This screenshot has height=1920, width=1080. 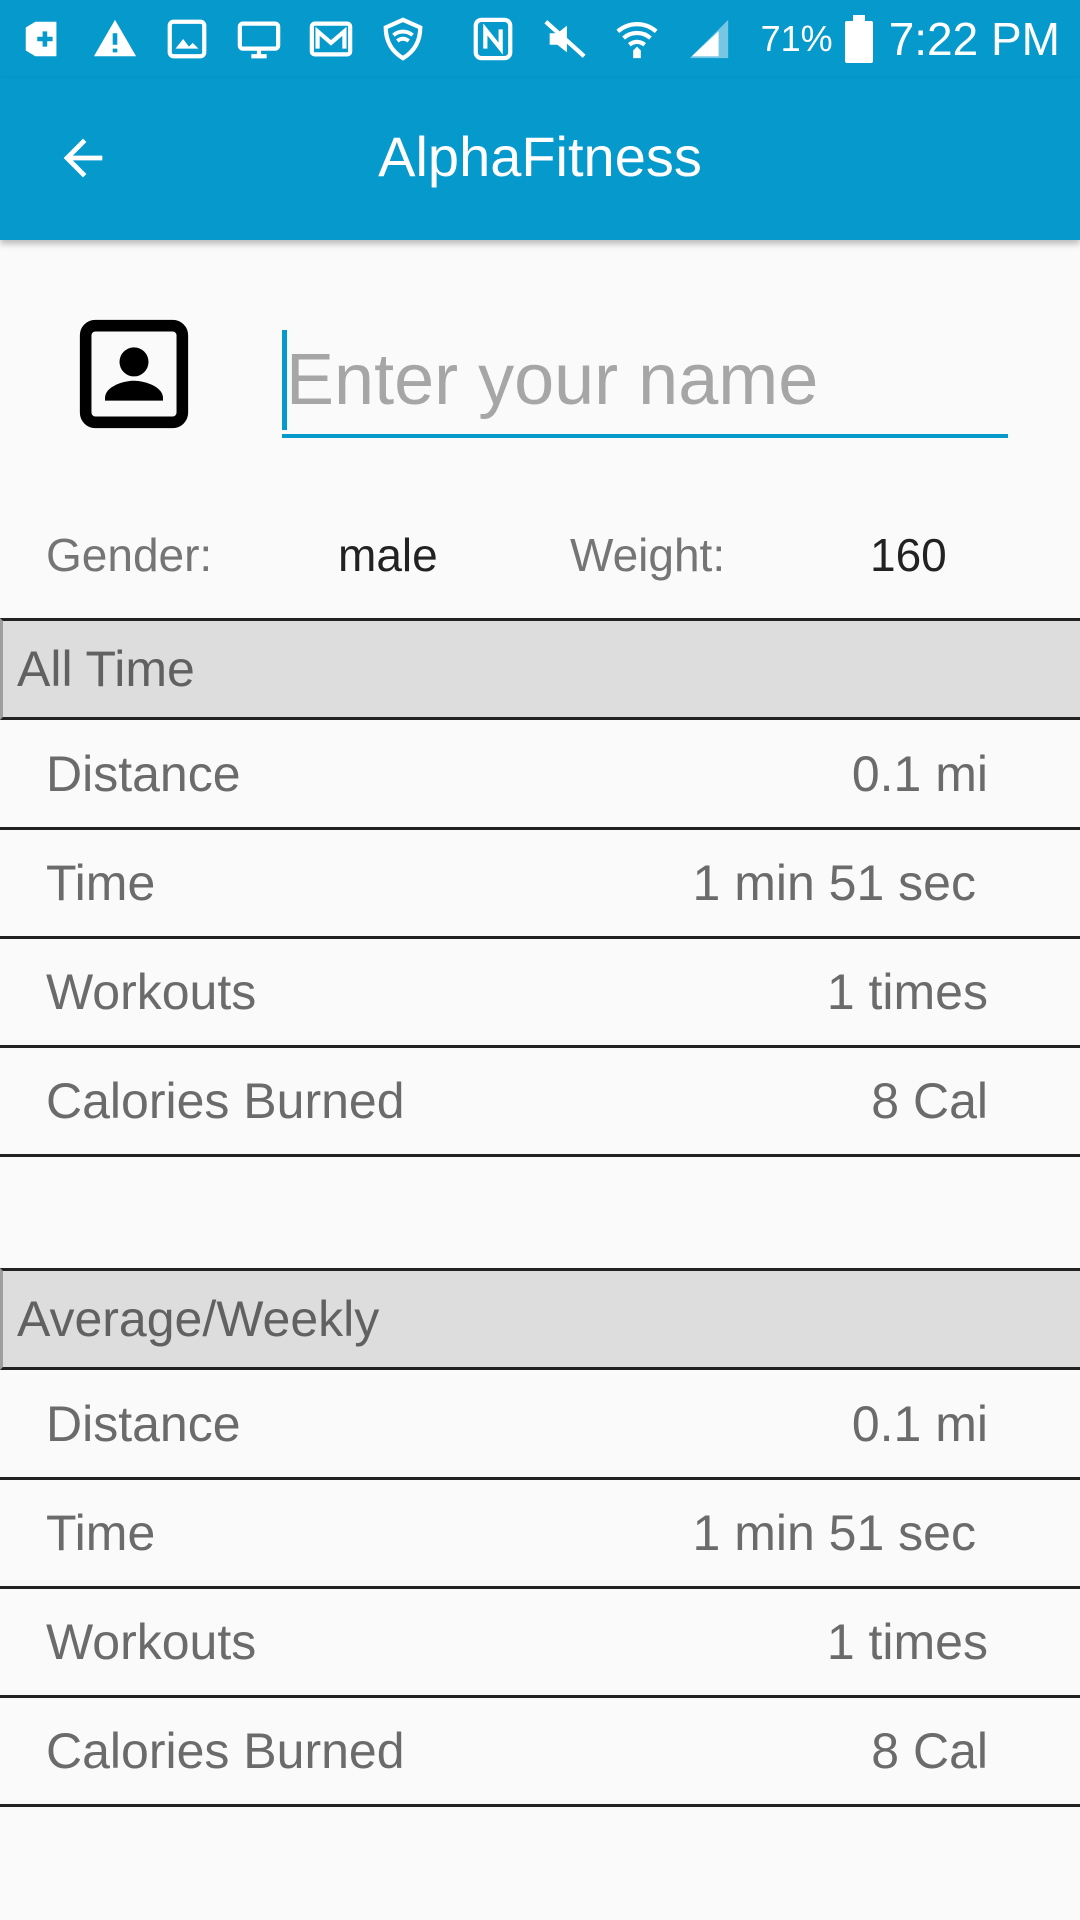 I want to click on clock: 7:22 PM, so click(x=974, y=39).